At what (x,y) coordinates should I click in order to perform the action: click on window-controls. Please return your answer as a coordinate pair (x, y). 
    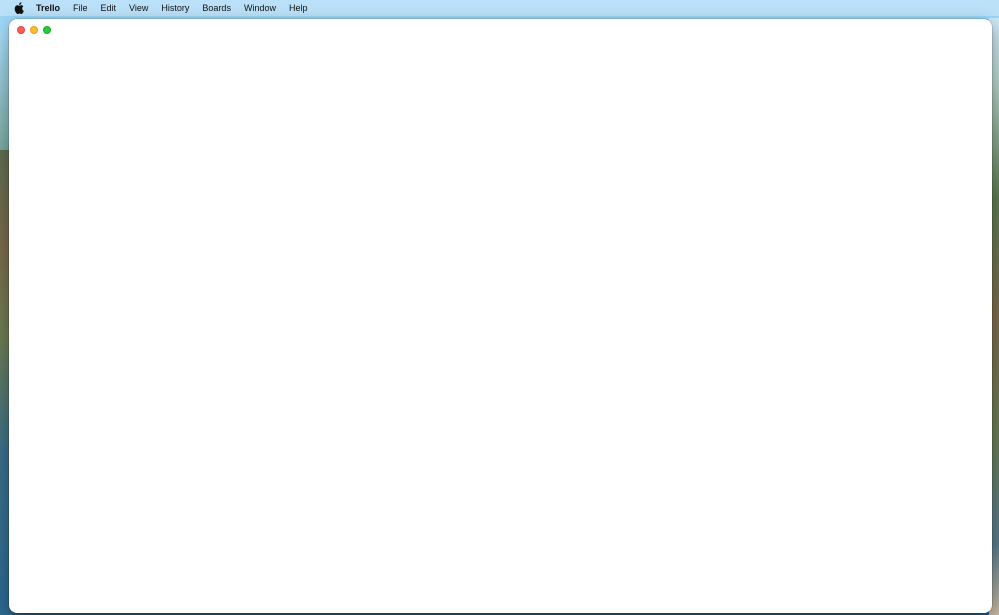
    Looking at the image, I should click on (34, 30).